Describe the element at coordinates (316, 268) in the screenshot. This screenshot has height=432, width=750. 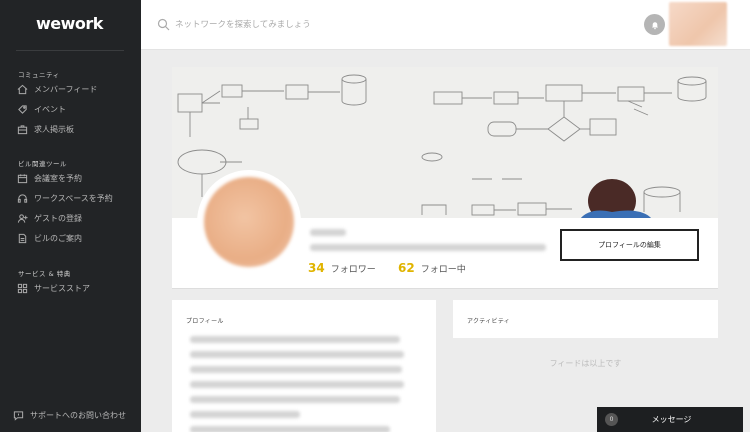
I see `followers-count: 34` at that location.